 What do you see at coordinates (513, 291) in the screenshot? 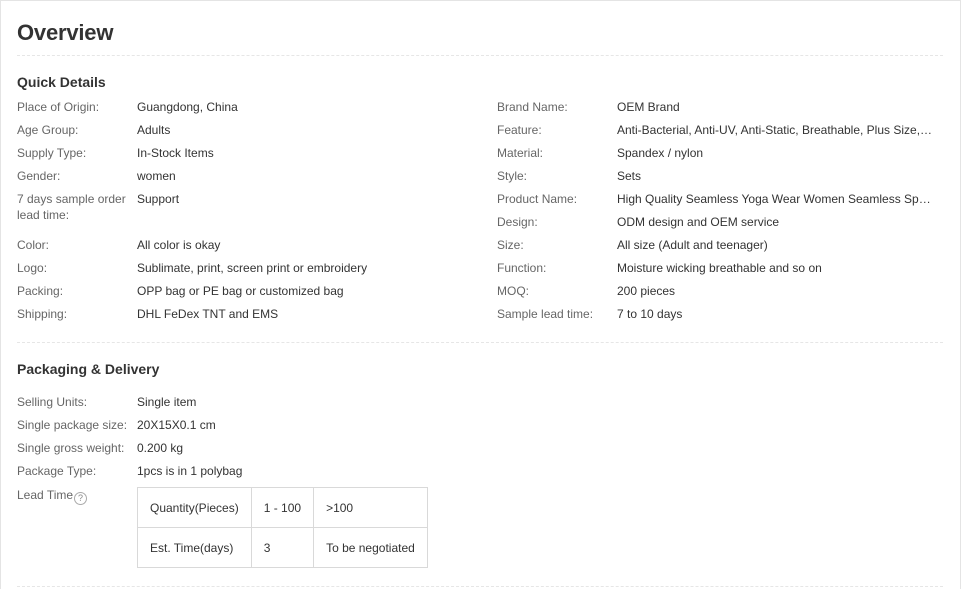
I see `detail-label: MOQ:` at bounding box center [513, 291].